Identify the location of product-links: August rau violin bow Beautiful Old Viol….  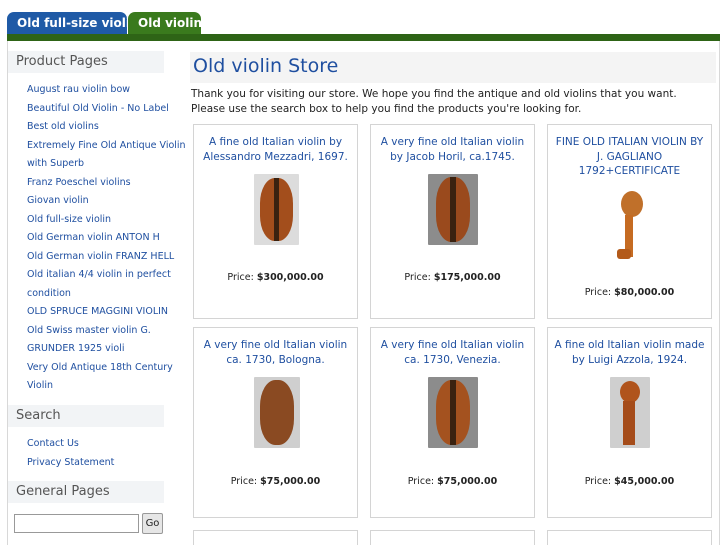
(106, 238).